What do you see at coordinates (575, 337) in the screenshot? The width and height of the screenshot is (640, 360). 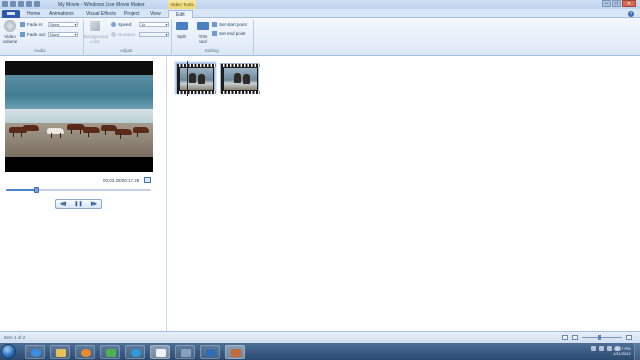 I see `zoom-out-icon` at bounding box center [575, 337].